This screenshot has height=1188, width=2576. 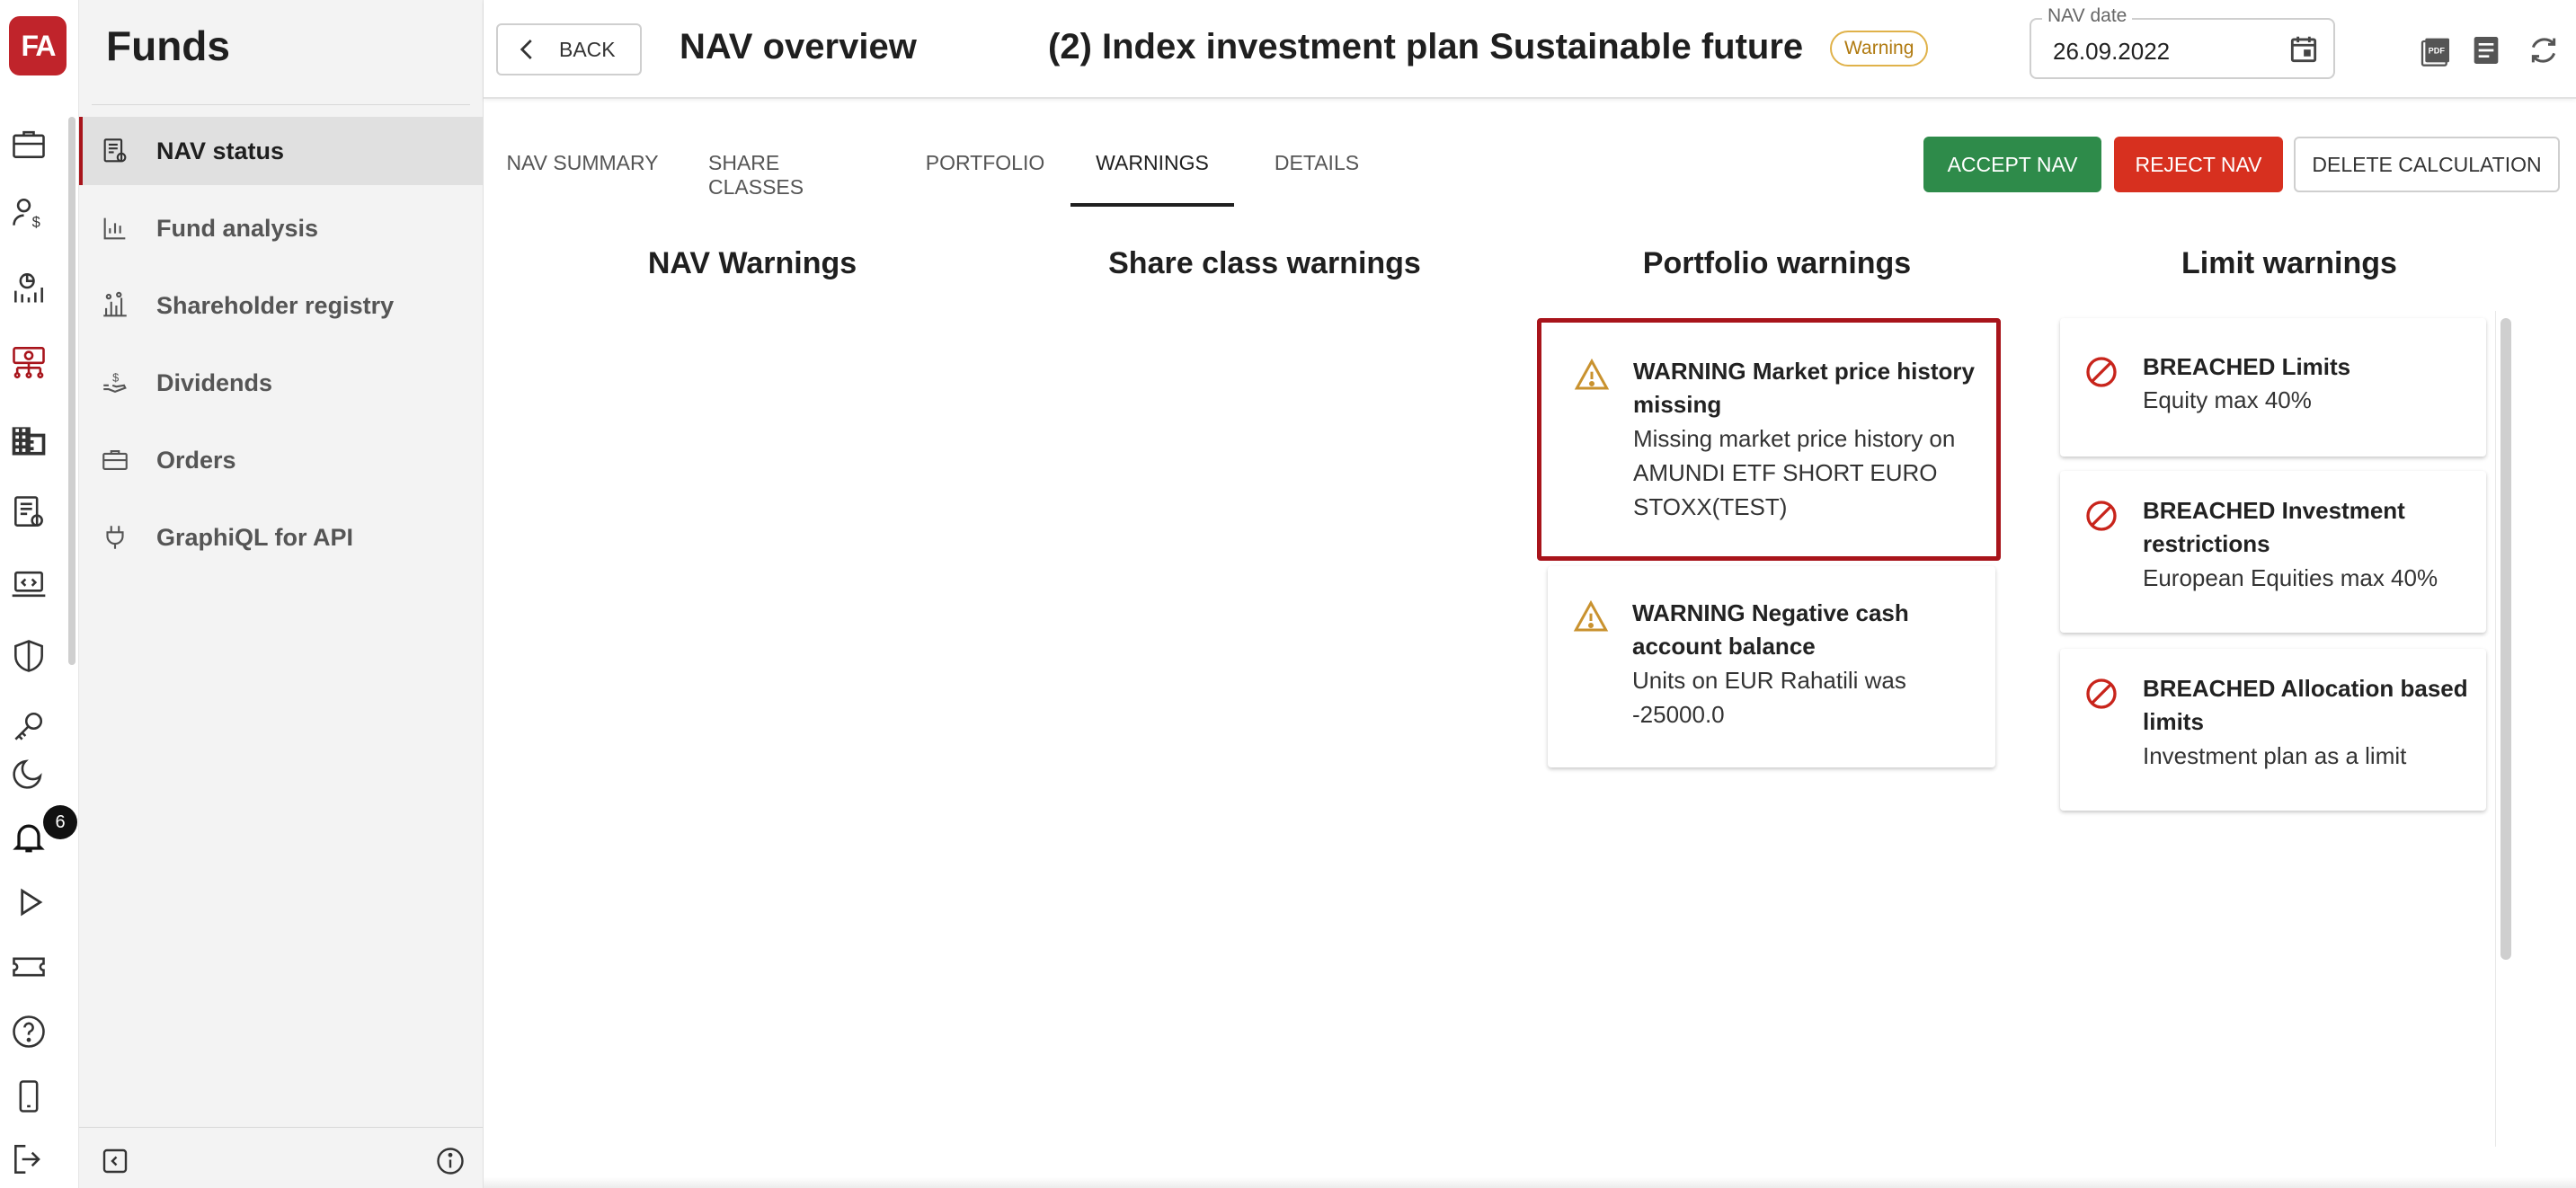 What do you see at coordinates (28, 213) in the screenshot?
I see `client-dollar-icon: $` at bounding box center [28, 213].